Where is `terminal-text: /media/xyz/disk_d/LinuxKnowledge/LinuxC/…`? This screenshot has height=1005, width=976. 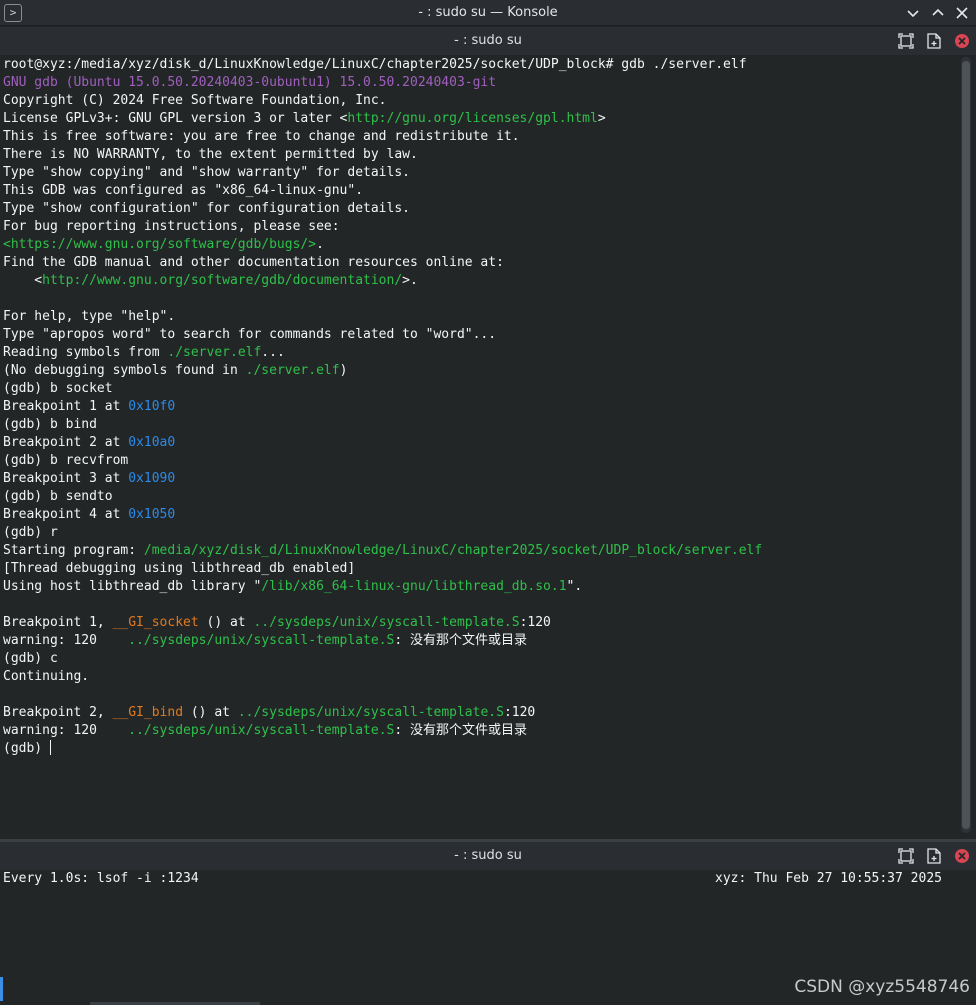
terminal-text: /media/xyz/disk_d/LinuxKnowledge/LinuxC/… is located at coordinates (453, 550).